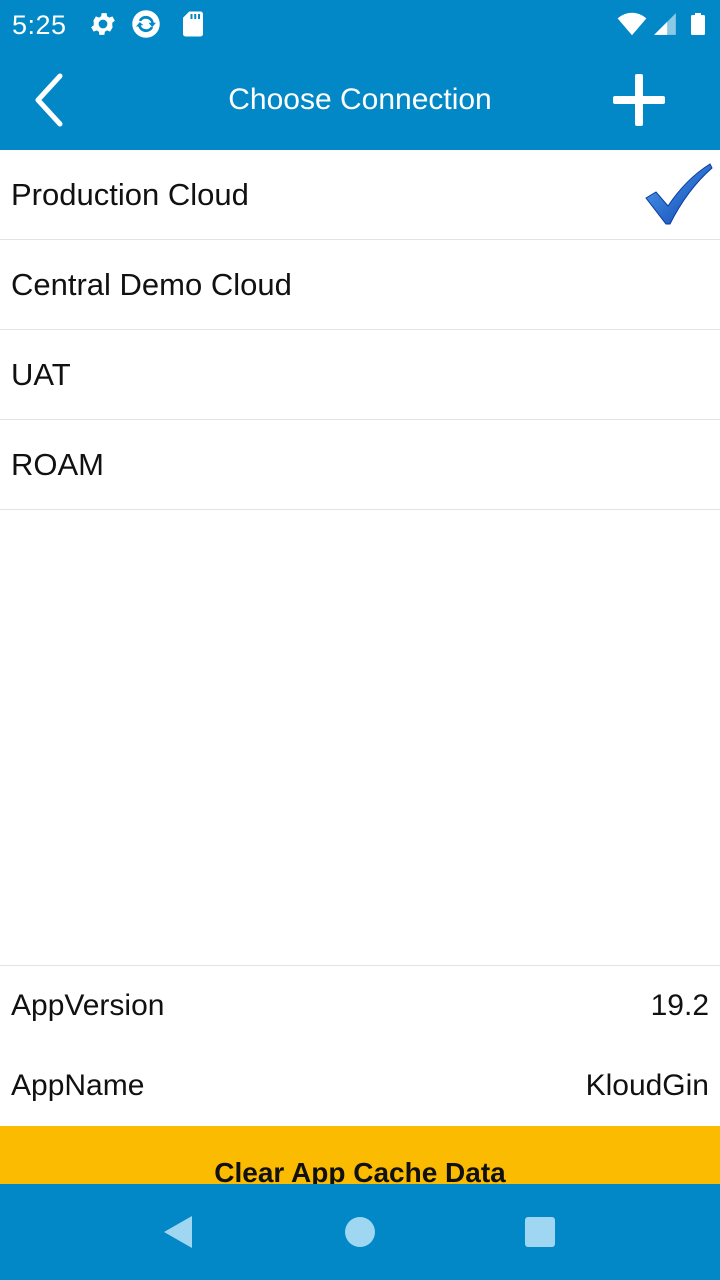 This screenshot has height=1280, width=720. Describe the element at coordinates (151, 284) in the screenshot. I see `connection-label: Central Demo Cloud` at that location.